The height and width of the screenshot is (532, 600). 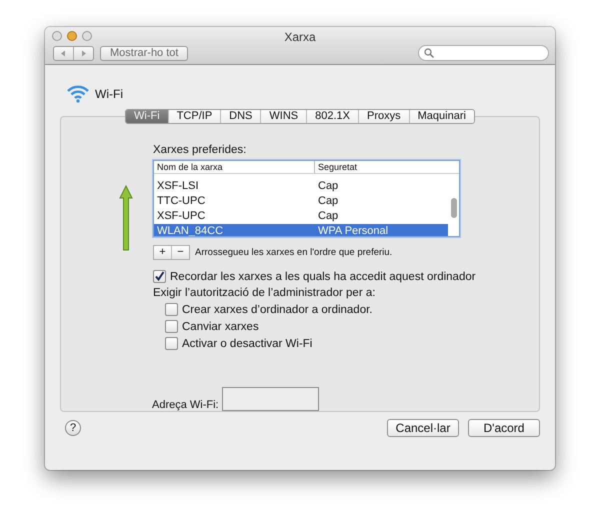 I want to click on window-title: Xarxa, so click(x=300, y=37).